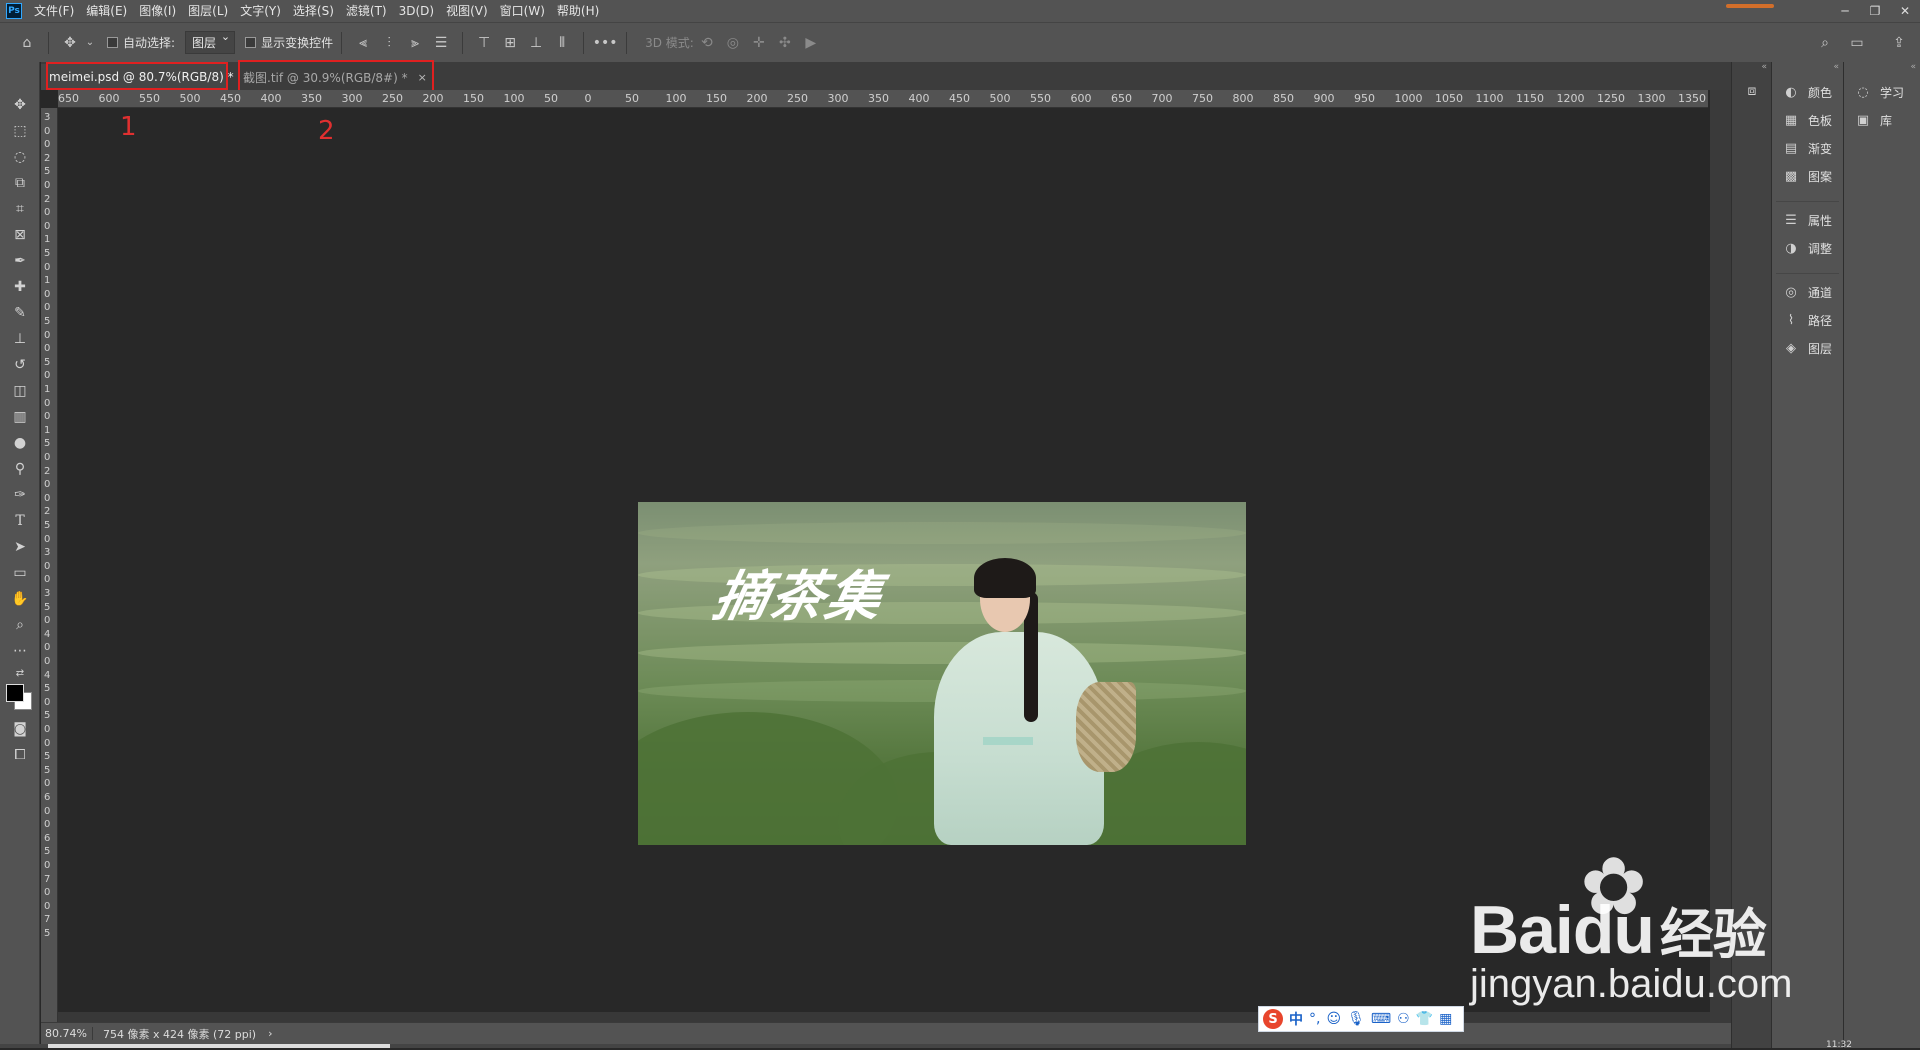 The image size is (1920, 1050). I want to click on eyedropper-tool-icon: ✒, so click(20, 261).